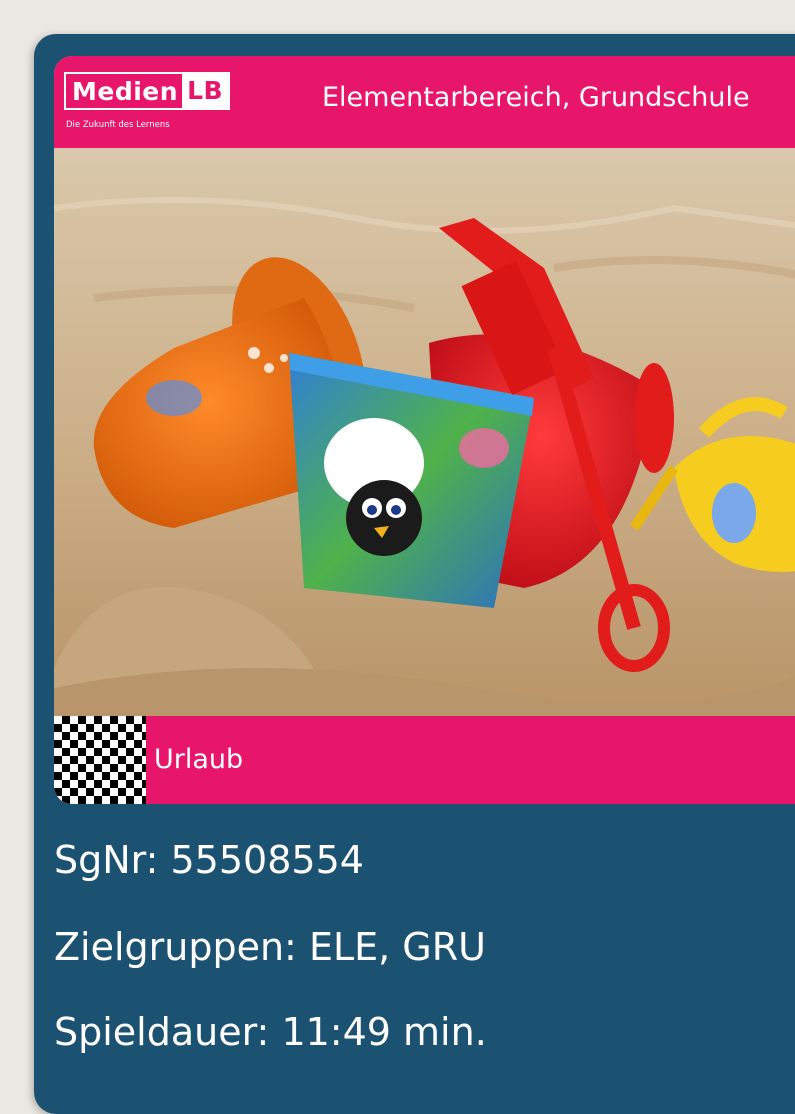  I want to click on logo-tagline: Die Zukunft des Lernens, so click(118, 125).